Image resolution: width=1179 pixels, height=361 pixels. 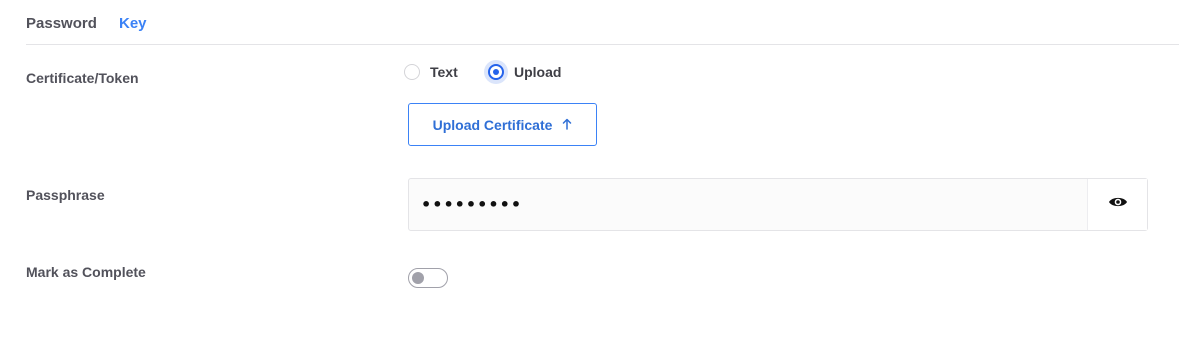 I want to click on upload-certificate-label: Upload Certificate, so click(x=492, y=124).